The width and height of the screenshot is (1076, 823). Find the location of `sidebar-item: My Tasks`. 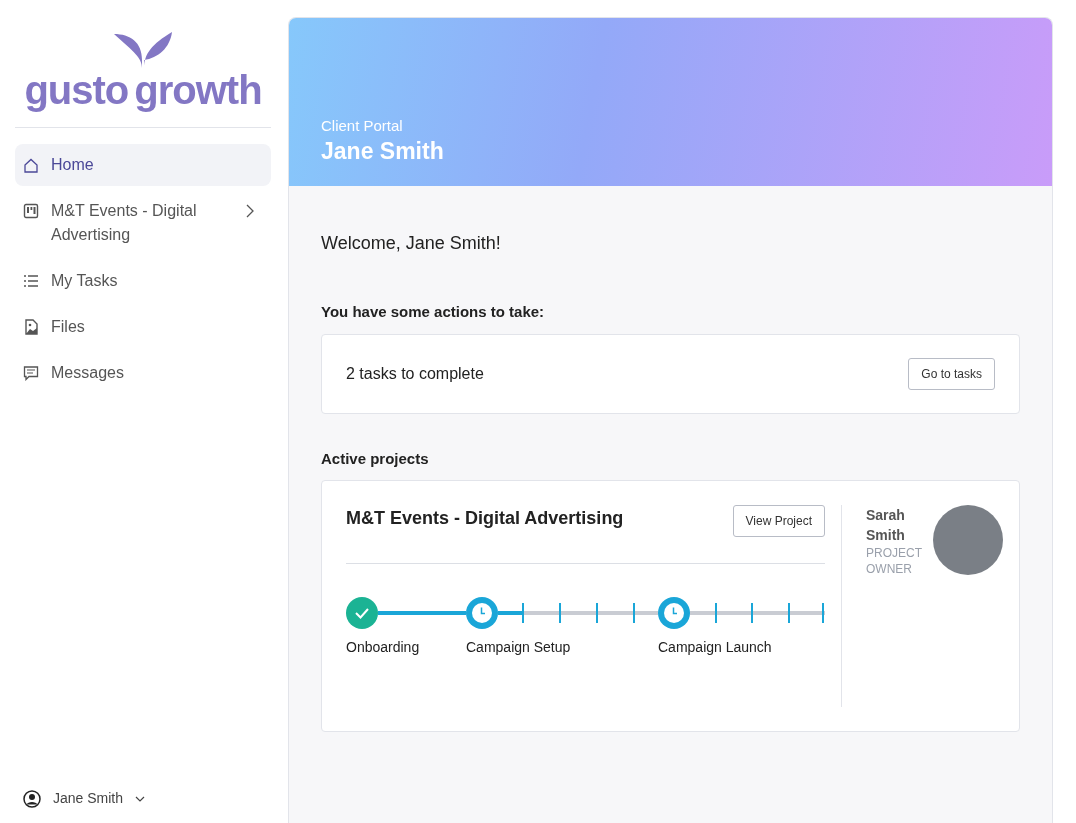

sidebar-item: My Tasks is located at coordinates (143, 281).